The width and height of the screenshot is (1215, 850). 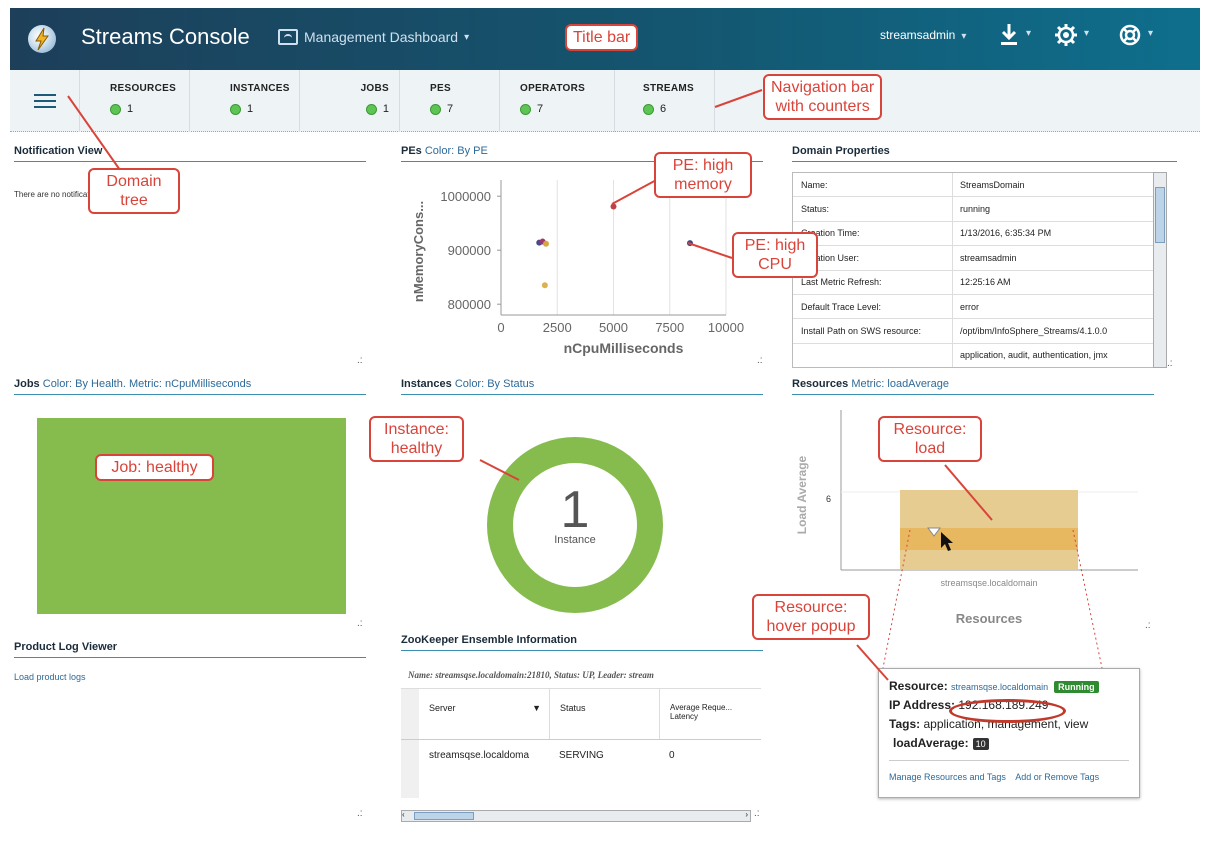 I want to click on settings-menu: ▾, so click(x=1071, y=36).